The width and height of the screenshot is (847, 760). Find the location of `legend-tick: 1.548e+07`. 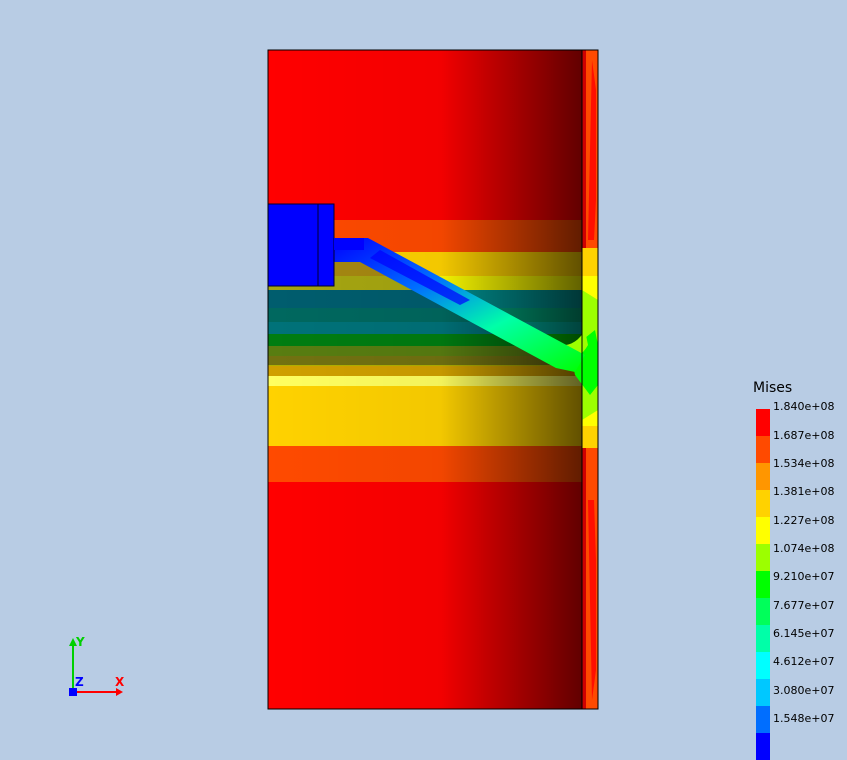

legend-tick: 1.548e+07 is located at coordinates (804, 718).